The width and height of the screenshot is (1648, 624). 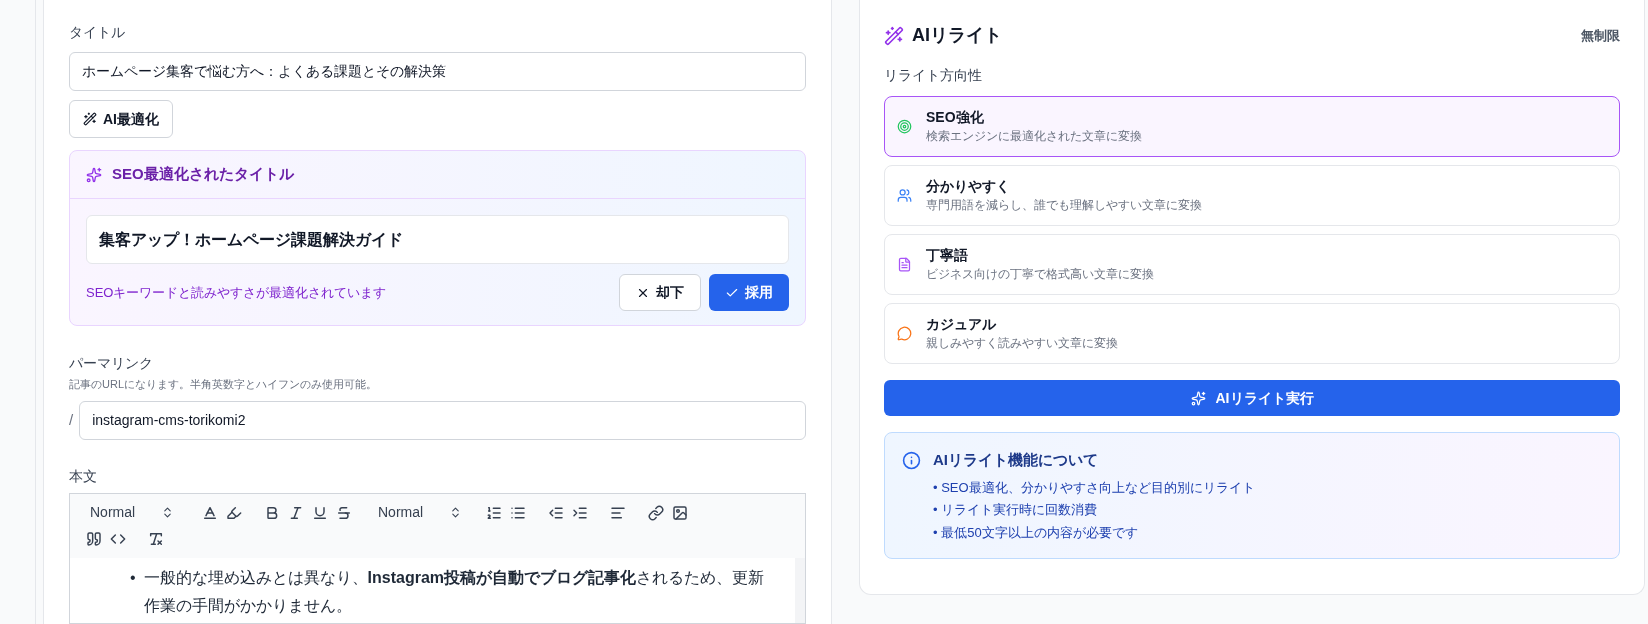 What do you see at coordinates (442, 420) in the screenshot?
I see `permalink-input: instagram-cms-torikomi2` at bounding box center [442, 420].